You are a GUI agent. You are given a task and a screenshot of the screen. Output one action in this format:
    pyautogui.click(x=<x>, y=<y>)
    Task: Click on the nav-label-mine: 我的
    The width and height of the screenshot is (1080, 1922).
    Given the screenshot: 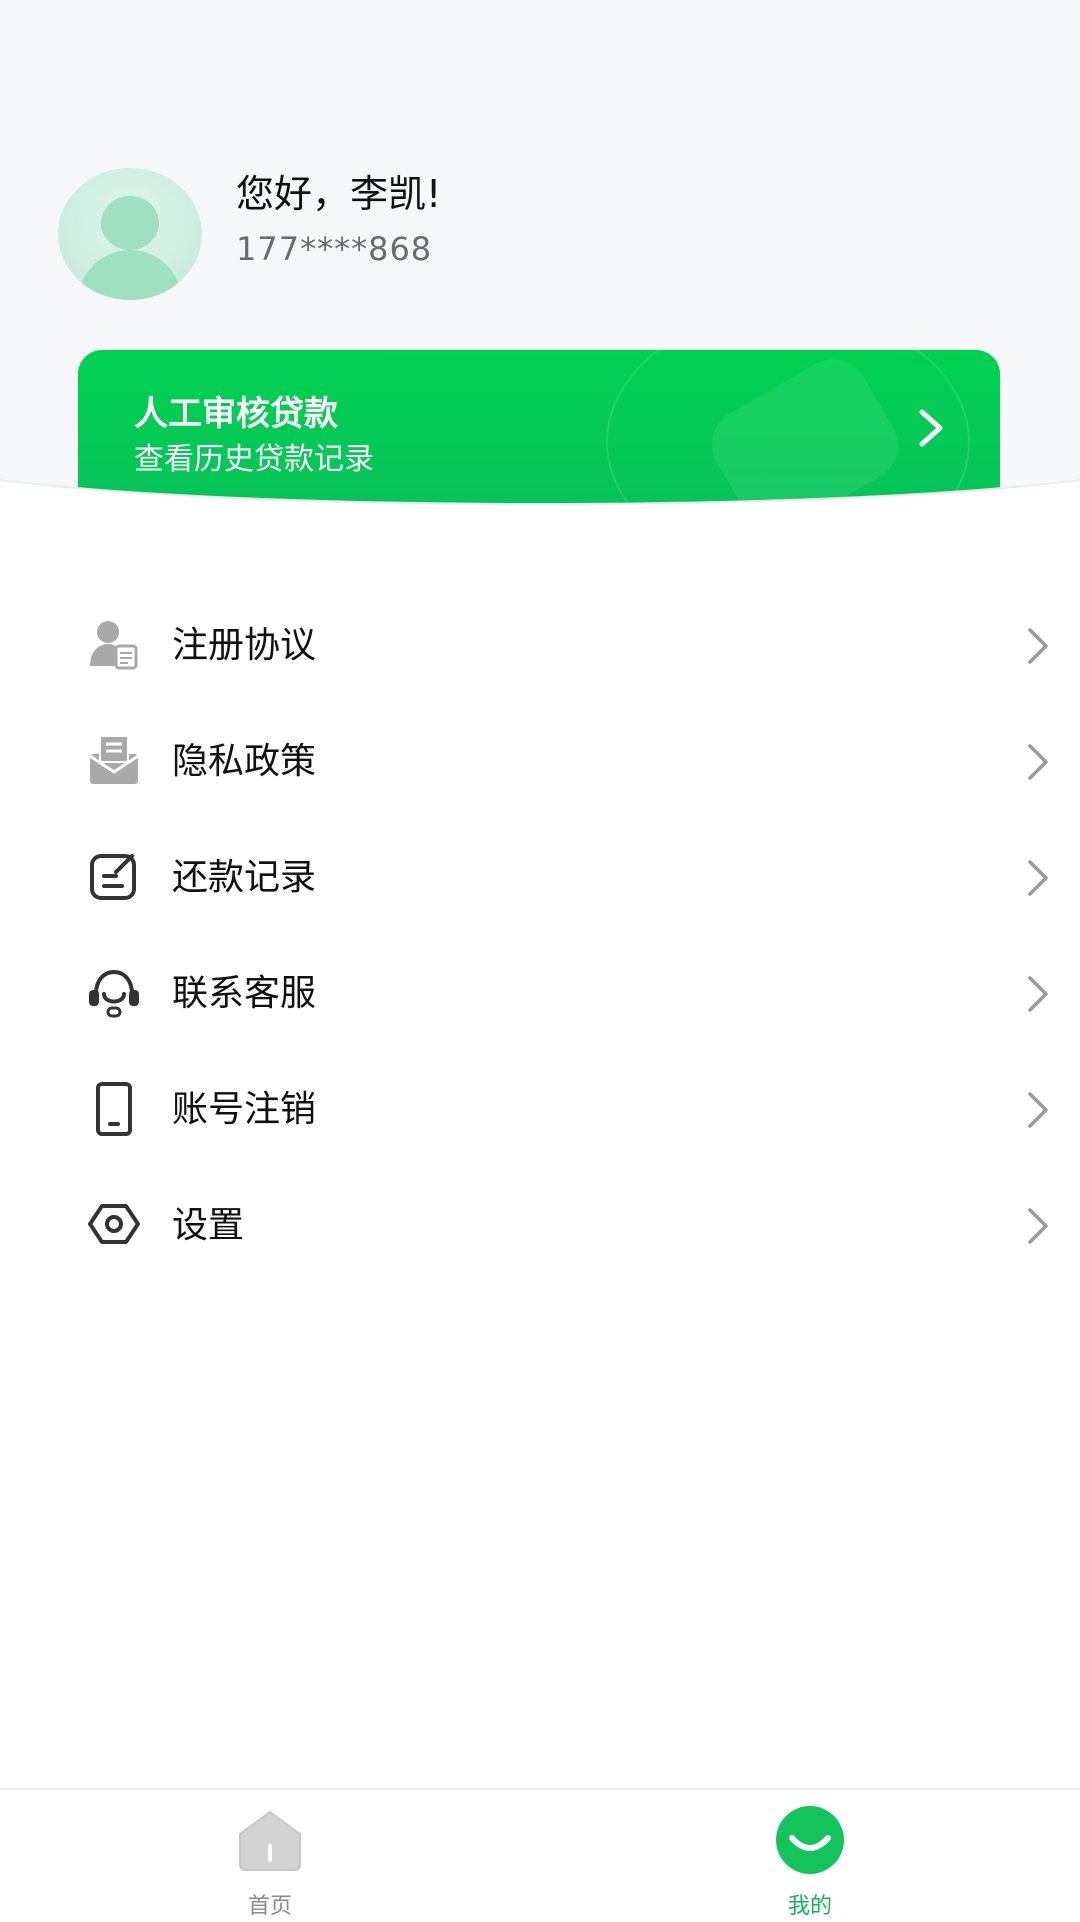 What is the action you would take?
    pyautogui.click(x=809, y=1906)
    